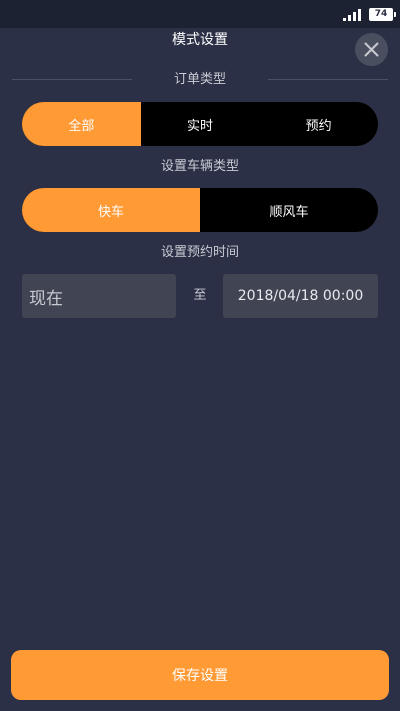  What do you see at coordinates (199, 79) in the screenshot?
I see `order-type-label: 订单类型` at bounding box center [199, 79].